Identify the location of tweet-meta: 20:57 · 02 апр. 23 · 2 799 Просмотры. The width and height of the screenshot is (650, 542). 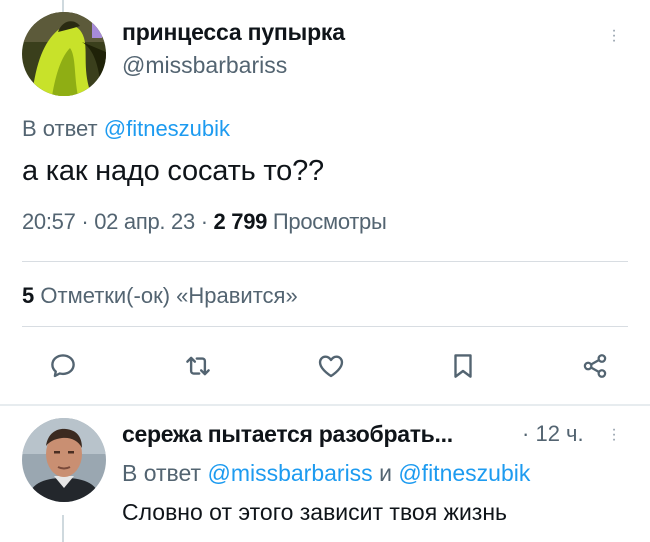
(204, 222).